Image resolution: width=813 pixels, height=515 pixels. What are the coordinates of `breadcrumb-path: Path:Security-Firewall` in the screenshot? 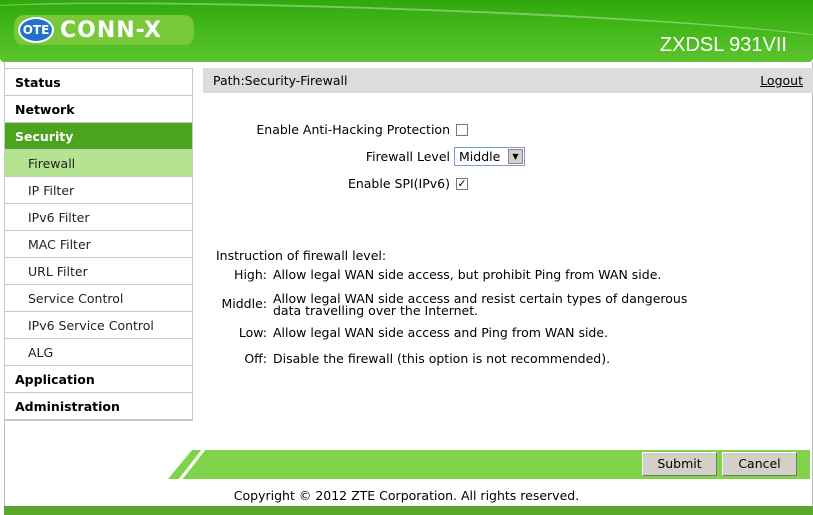 It's located at (280, 80).